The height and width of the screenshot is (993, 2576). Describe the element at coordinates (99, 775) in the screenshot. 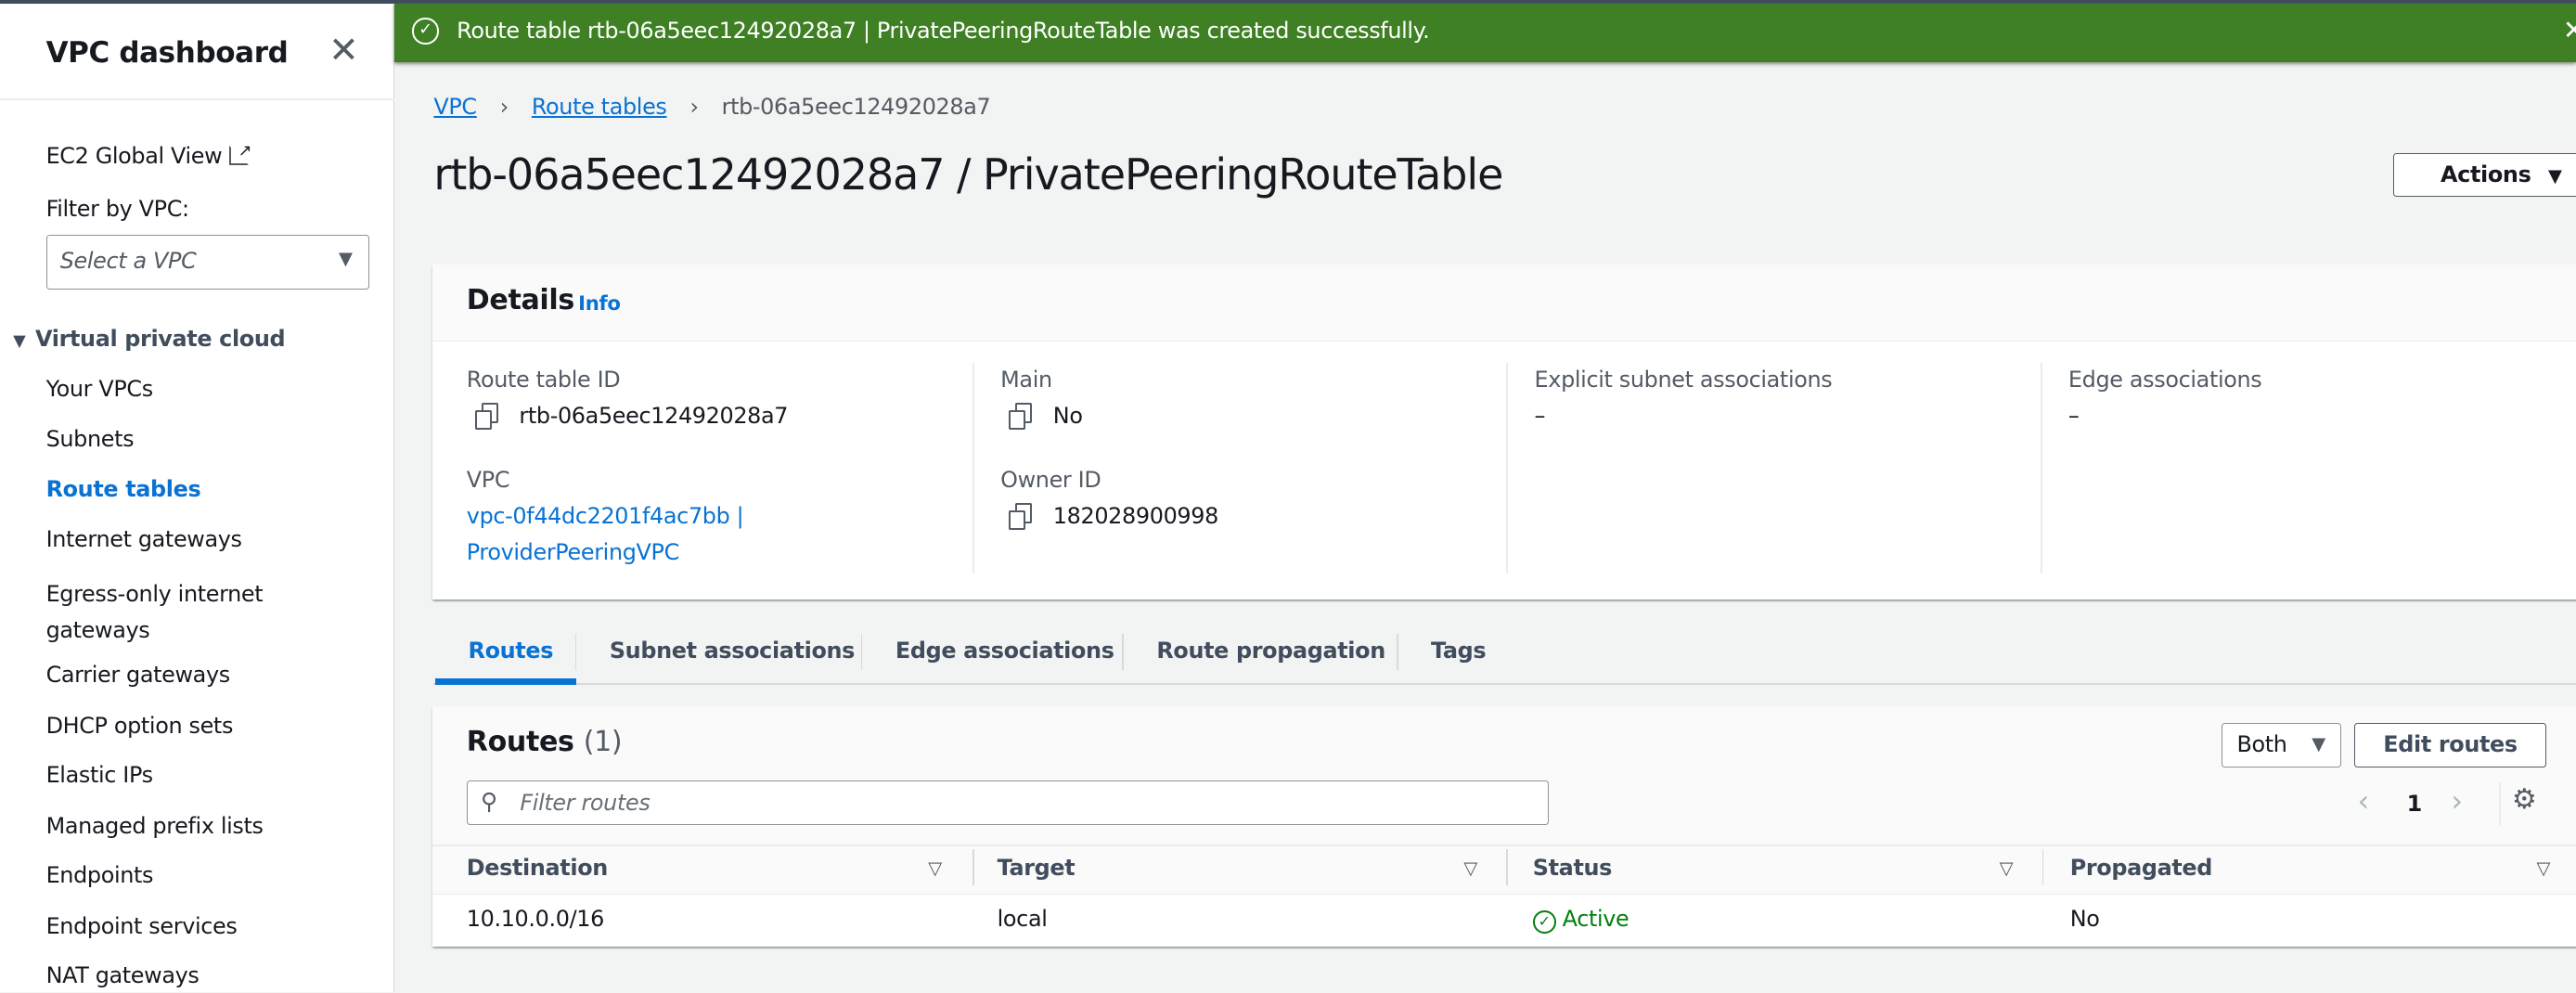

I see `sidebar-item-elastic-ips: Elastic IPs` at that location.